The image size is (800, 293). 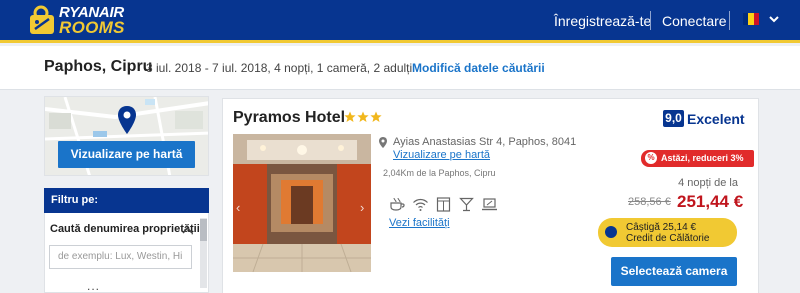 What do you see at coordinates (383, 142) in the screenshot?
I see `location-pin-icon` at bounding box center [383, 142].